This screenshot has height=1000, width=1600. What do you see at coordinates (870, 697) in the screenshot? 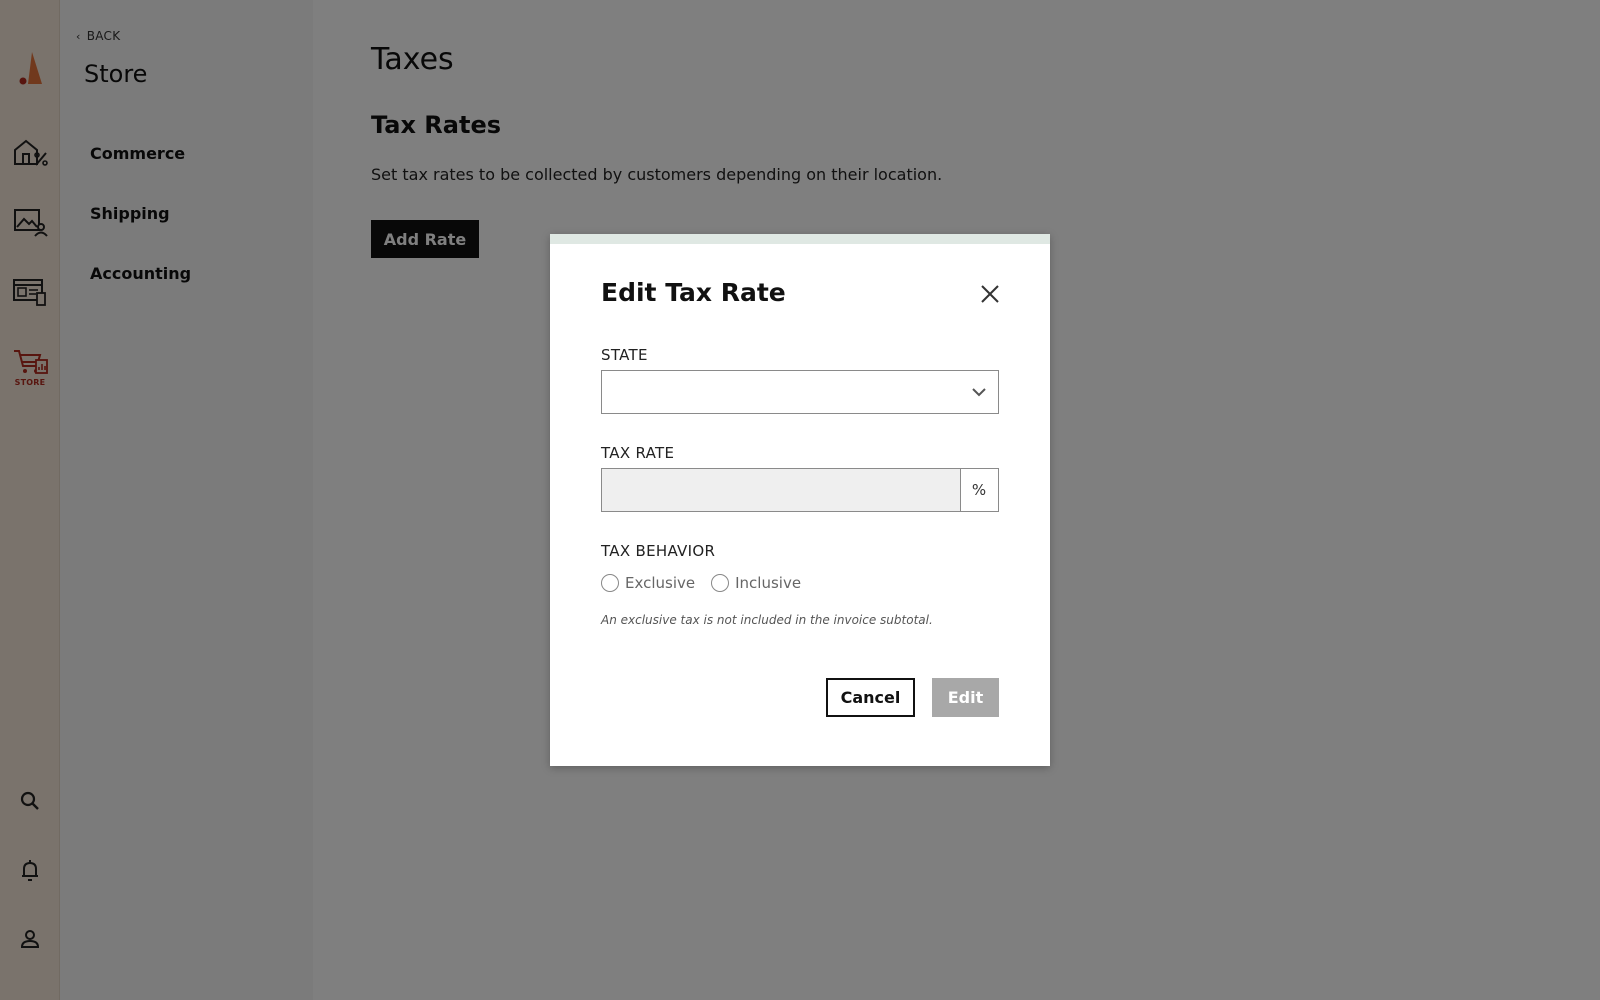
I see `cancel-button: Cancel` at bounding box center [870, 697].